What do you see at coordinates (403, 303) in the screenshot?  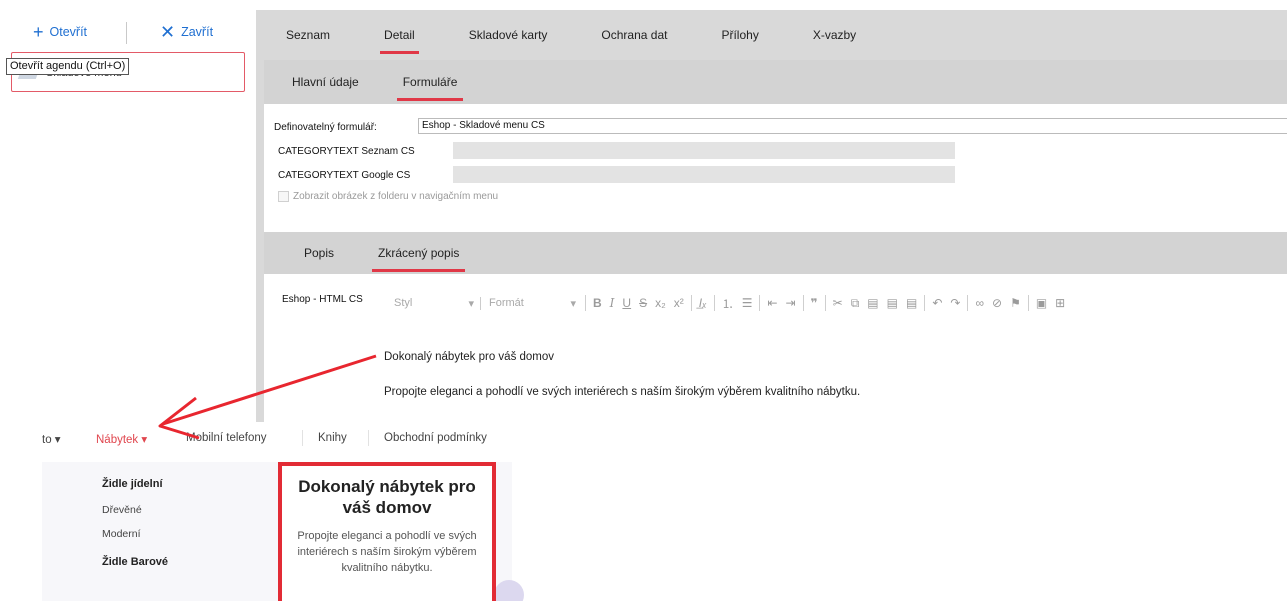 I see `style-dropdown-label: Styl` at bounding box center [403, 303].